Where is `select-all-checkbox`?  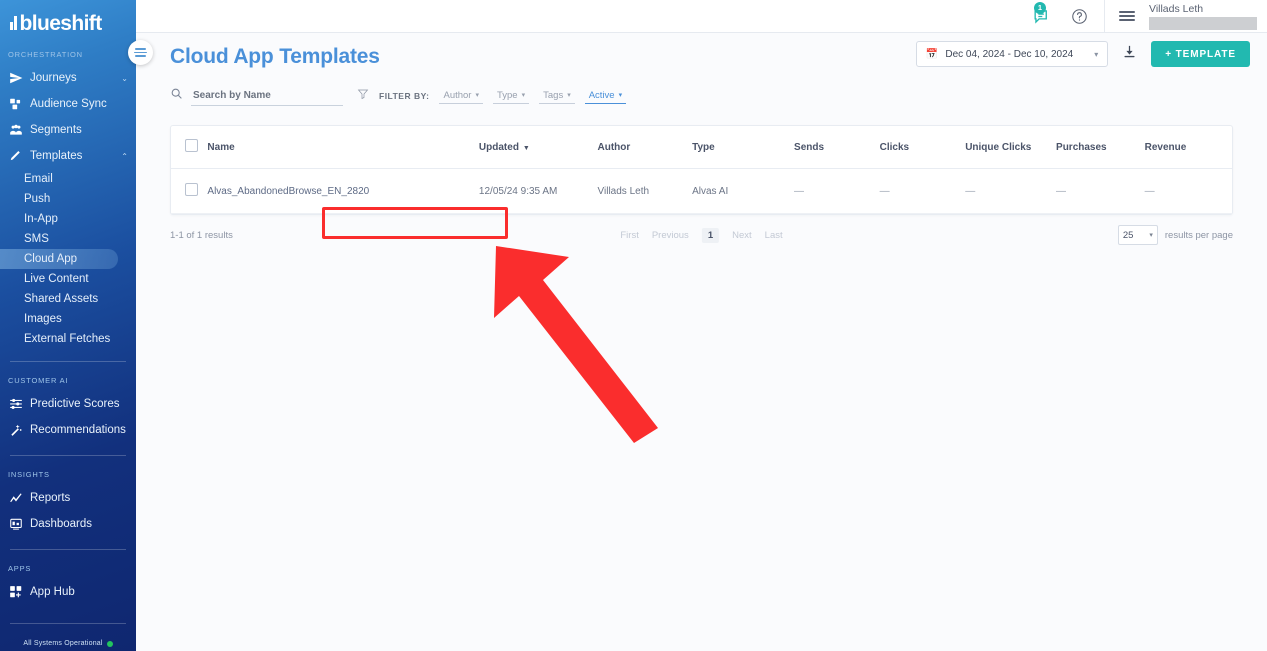
select-all-checkbox is located at coordinates (191, 145).